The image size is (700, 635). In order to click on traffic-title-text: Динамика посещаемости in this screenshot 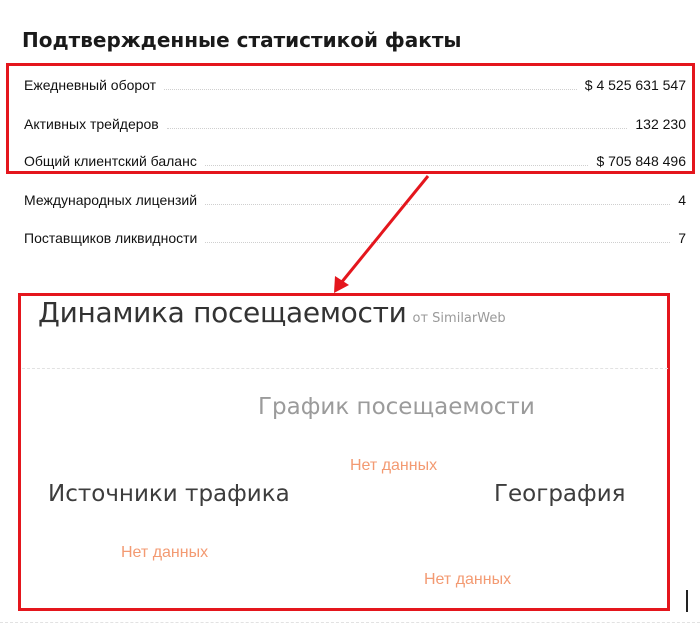, I will do `click(222, 312)`.